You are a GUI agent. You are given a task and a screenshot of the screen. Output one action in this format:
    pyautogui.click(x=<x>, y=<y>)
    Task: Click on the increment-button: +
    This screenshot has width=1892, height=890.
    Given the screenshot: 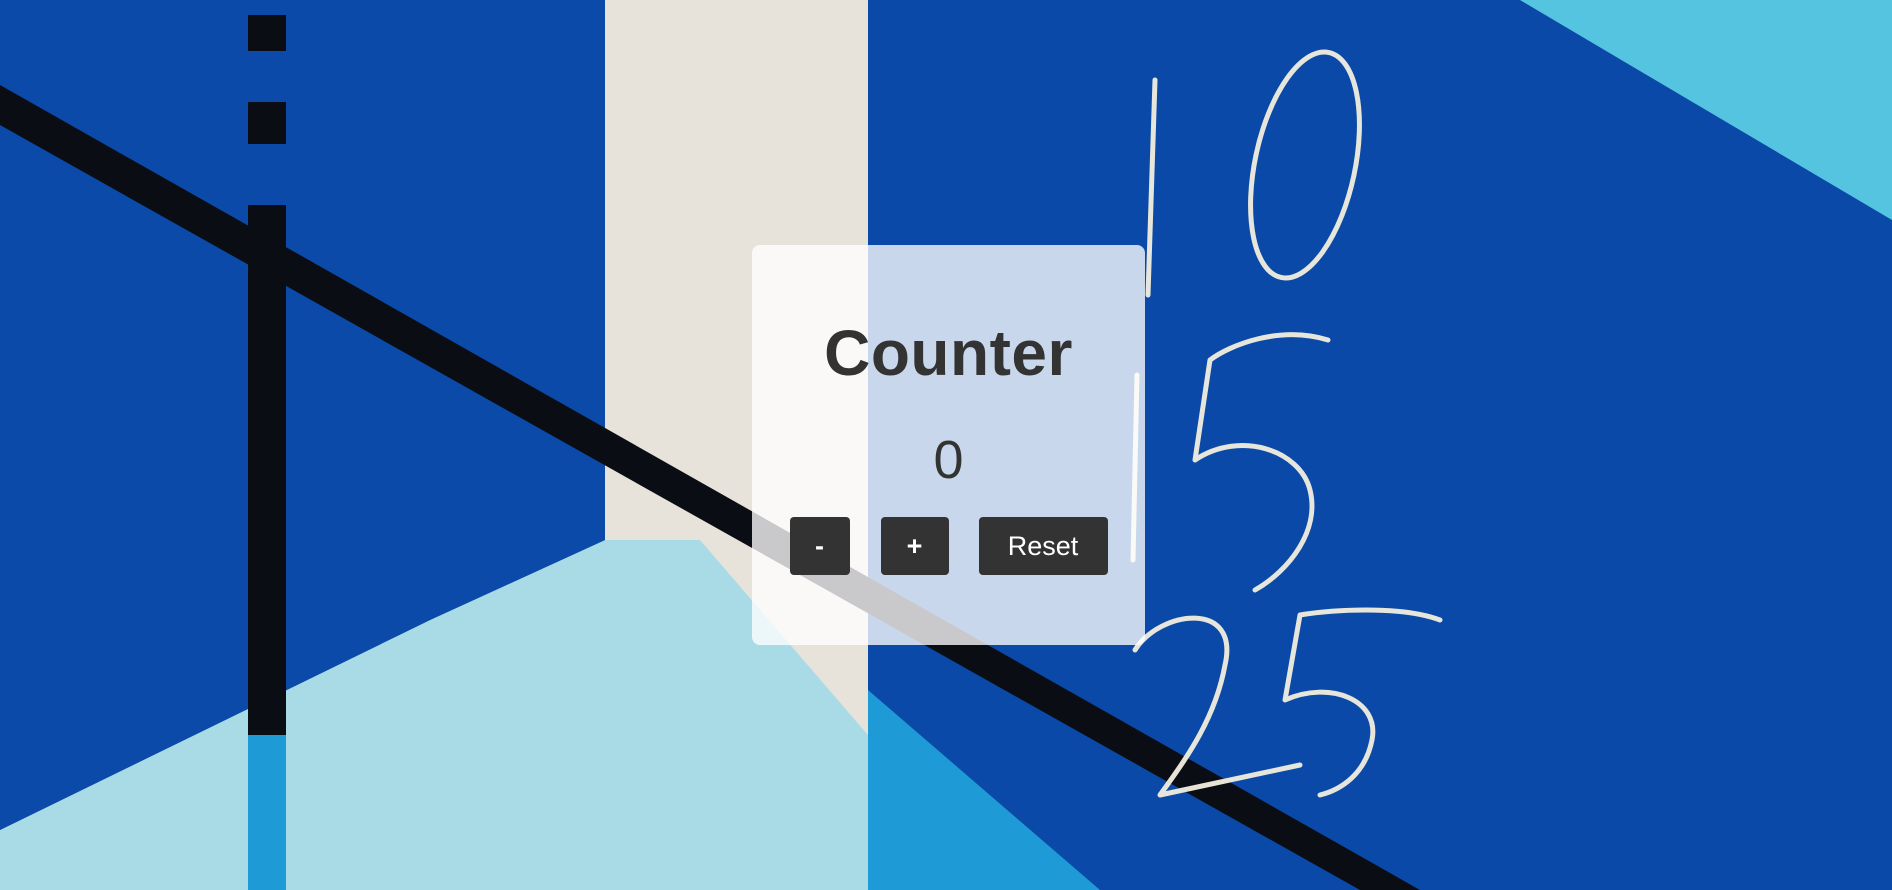 What is the action you would take?
    pyautogui.click(x=914, y=546)
    